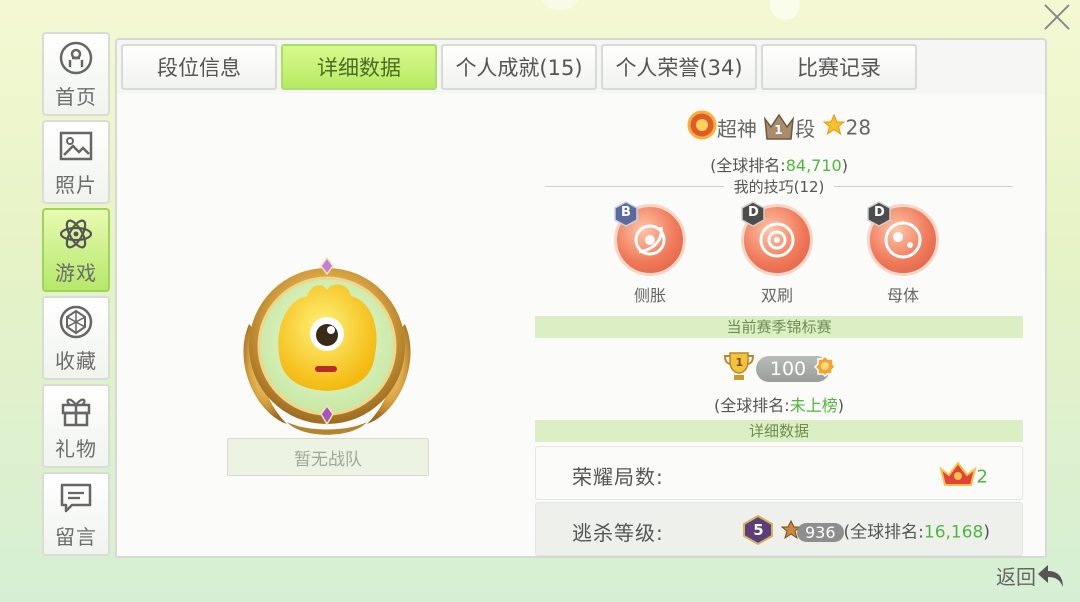  I want to click on escape-level: 5, so click(758, 530).